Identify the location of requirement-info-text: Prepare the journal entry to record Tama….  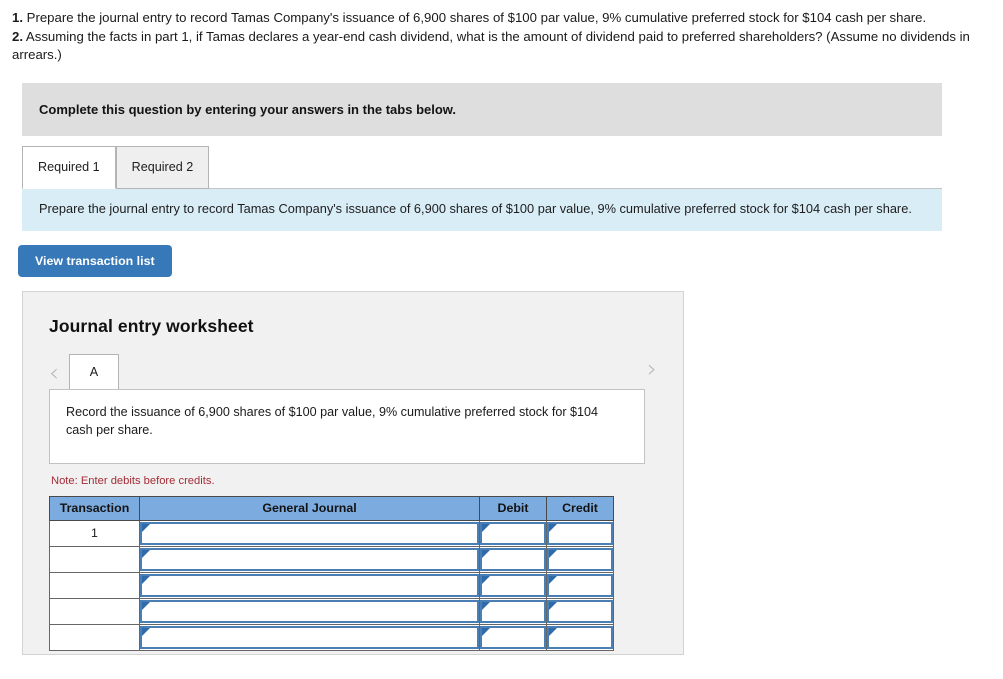
(475, 208).